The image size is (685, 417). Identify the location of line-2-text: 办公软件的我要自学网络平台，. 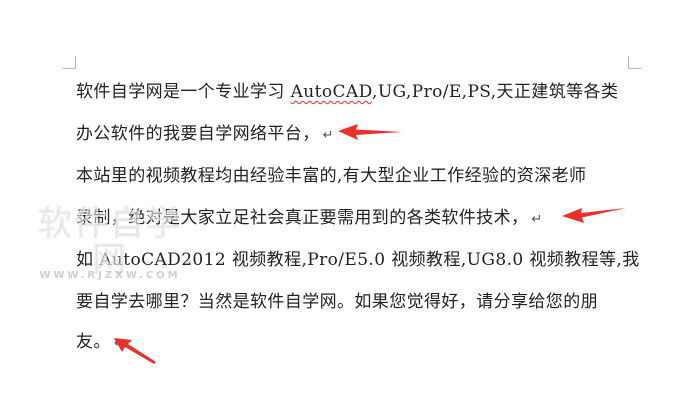
(198, 134).